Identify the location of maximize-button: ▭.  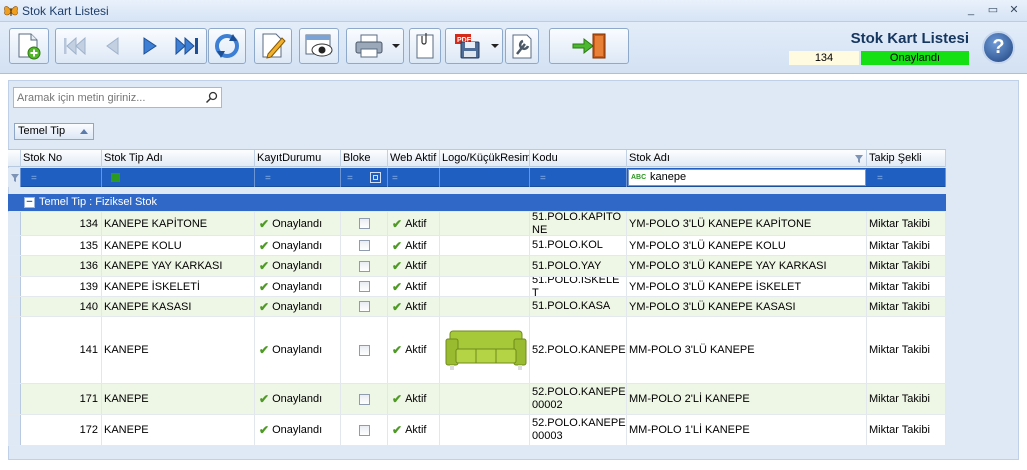
(993, 10).